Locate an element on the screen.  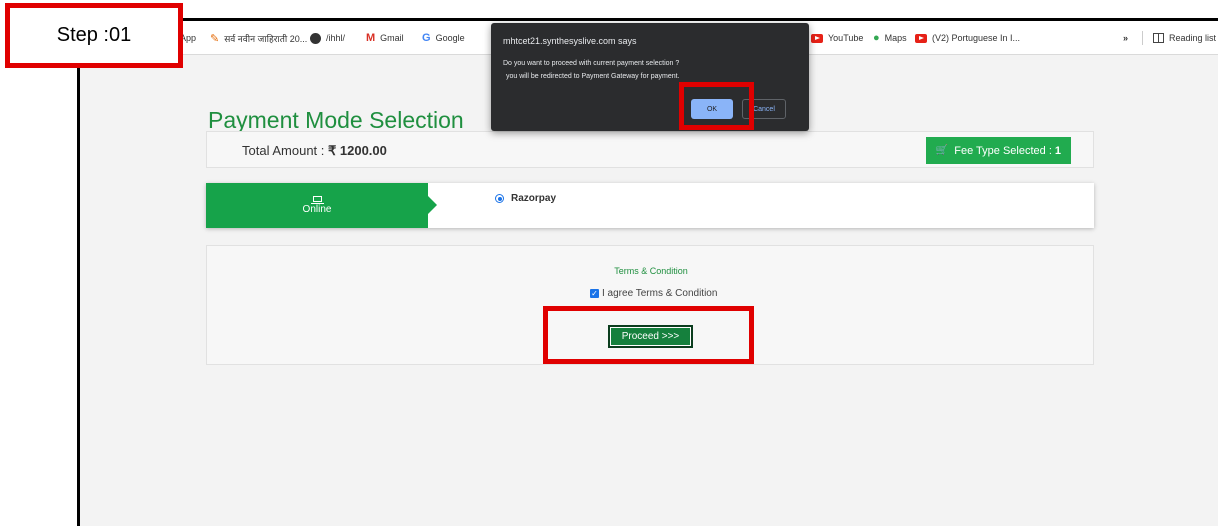
total-amount-label: Total Amount : is located at coordinates (285, 150).